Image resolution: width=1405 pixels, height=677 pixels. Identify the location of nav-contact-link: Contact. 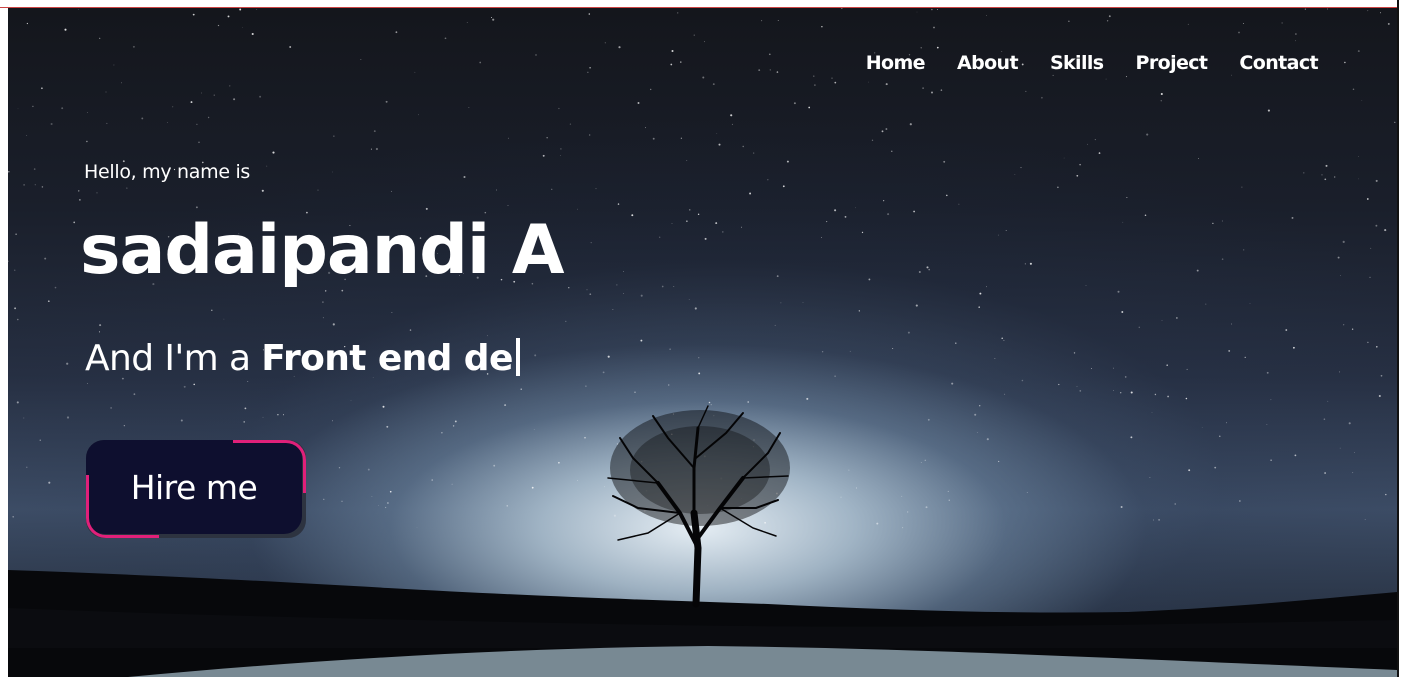
(1278, 63).